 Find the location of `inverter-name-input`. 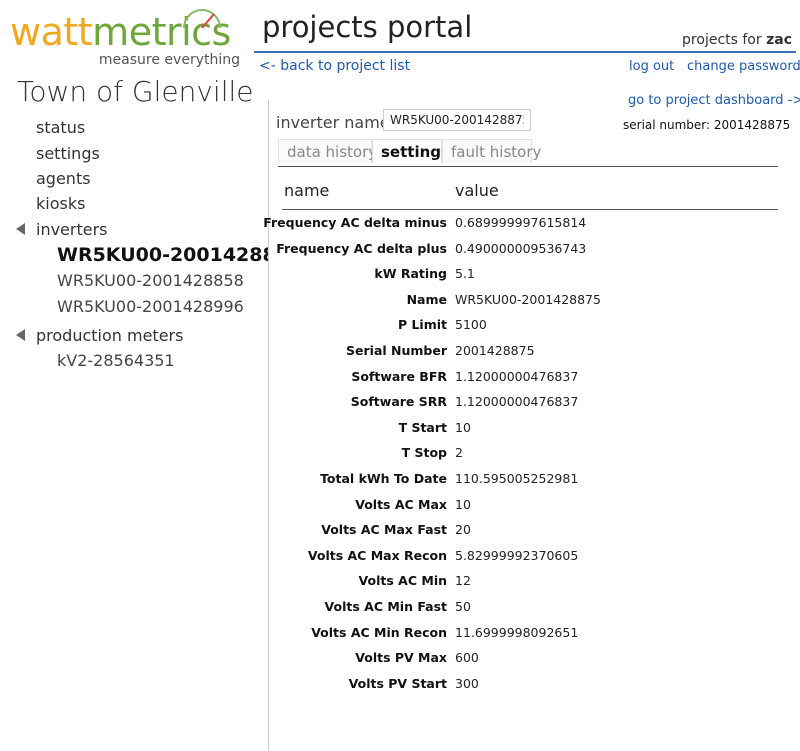

inverter-name-input is located at coordinates (457, 120).